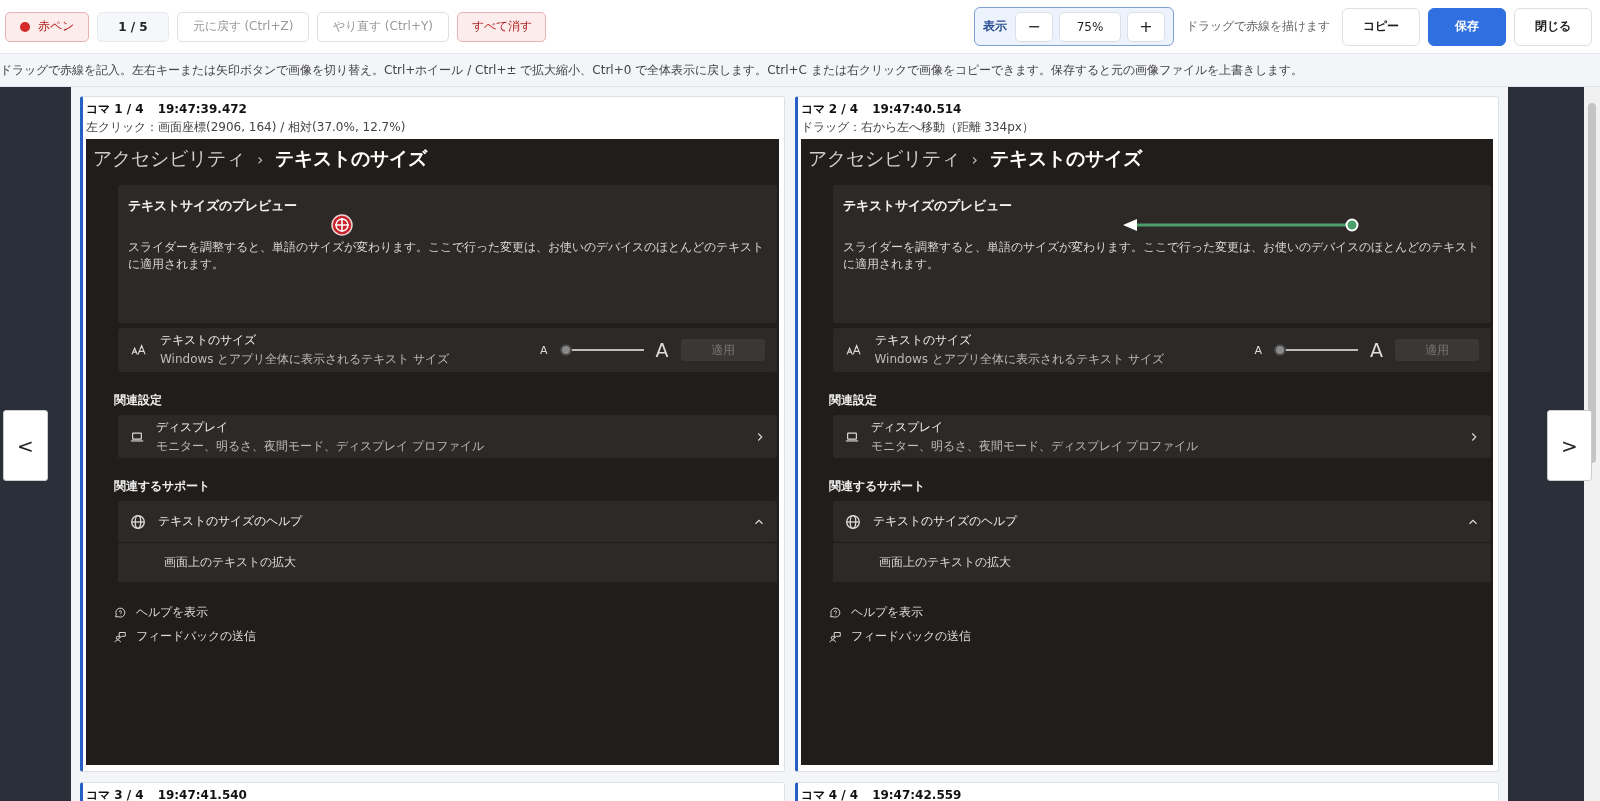 This screenshot has height=801, width=1600. Describe the element at coordinates (342, 225) in the screenshot. I see `click-marker-icon` at that location.